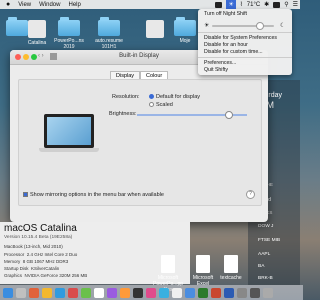 The image size is (320, 300). Describe the element at coordinates (99, 292) in the screenshot. I see `calendar-icon` at that location.